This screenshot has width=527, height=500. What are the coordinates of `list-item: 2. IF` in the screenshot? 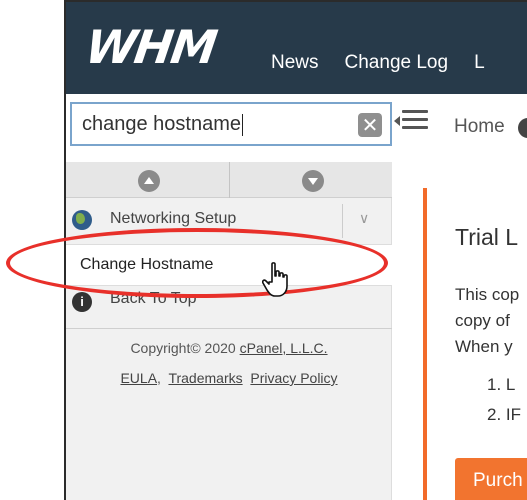 It's located at (504, 414).